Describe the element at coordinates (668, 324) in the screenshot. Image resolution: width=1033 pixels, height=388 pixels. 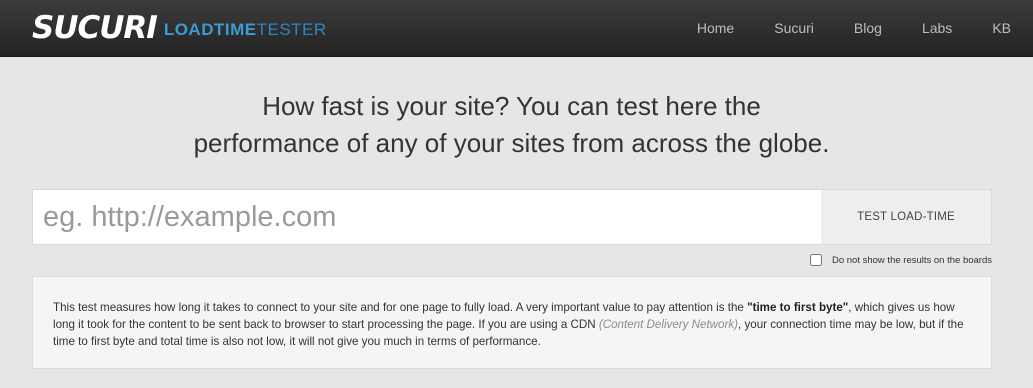
I see `info-cdn-note: (Content Delivery Network)` at that location.